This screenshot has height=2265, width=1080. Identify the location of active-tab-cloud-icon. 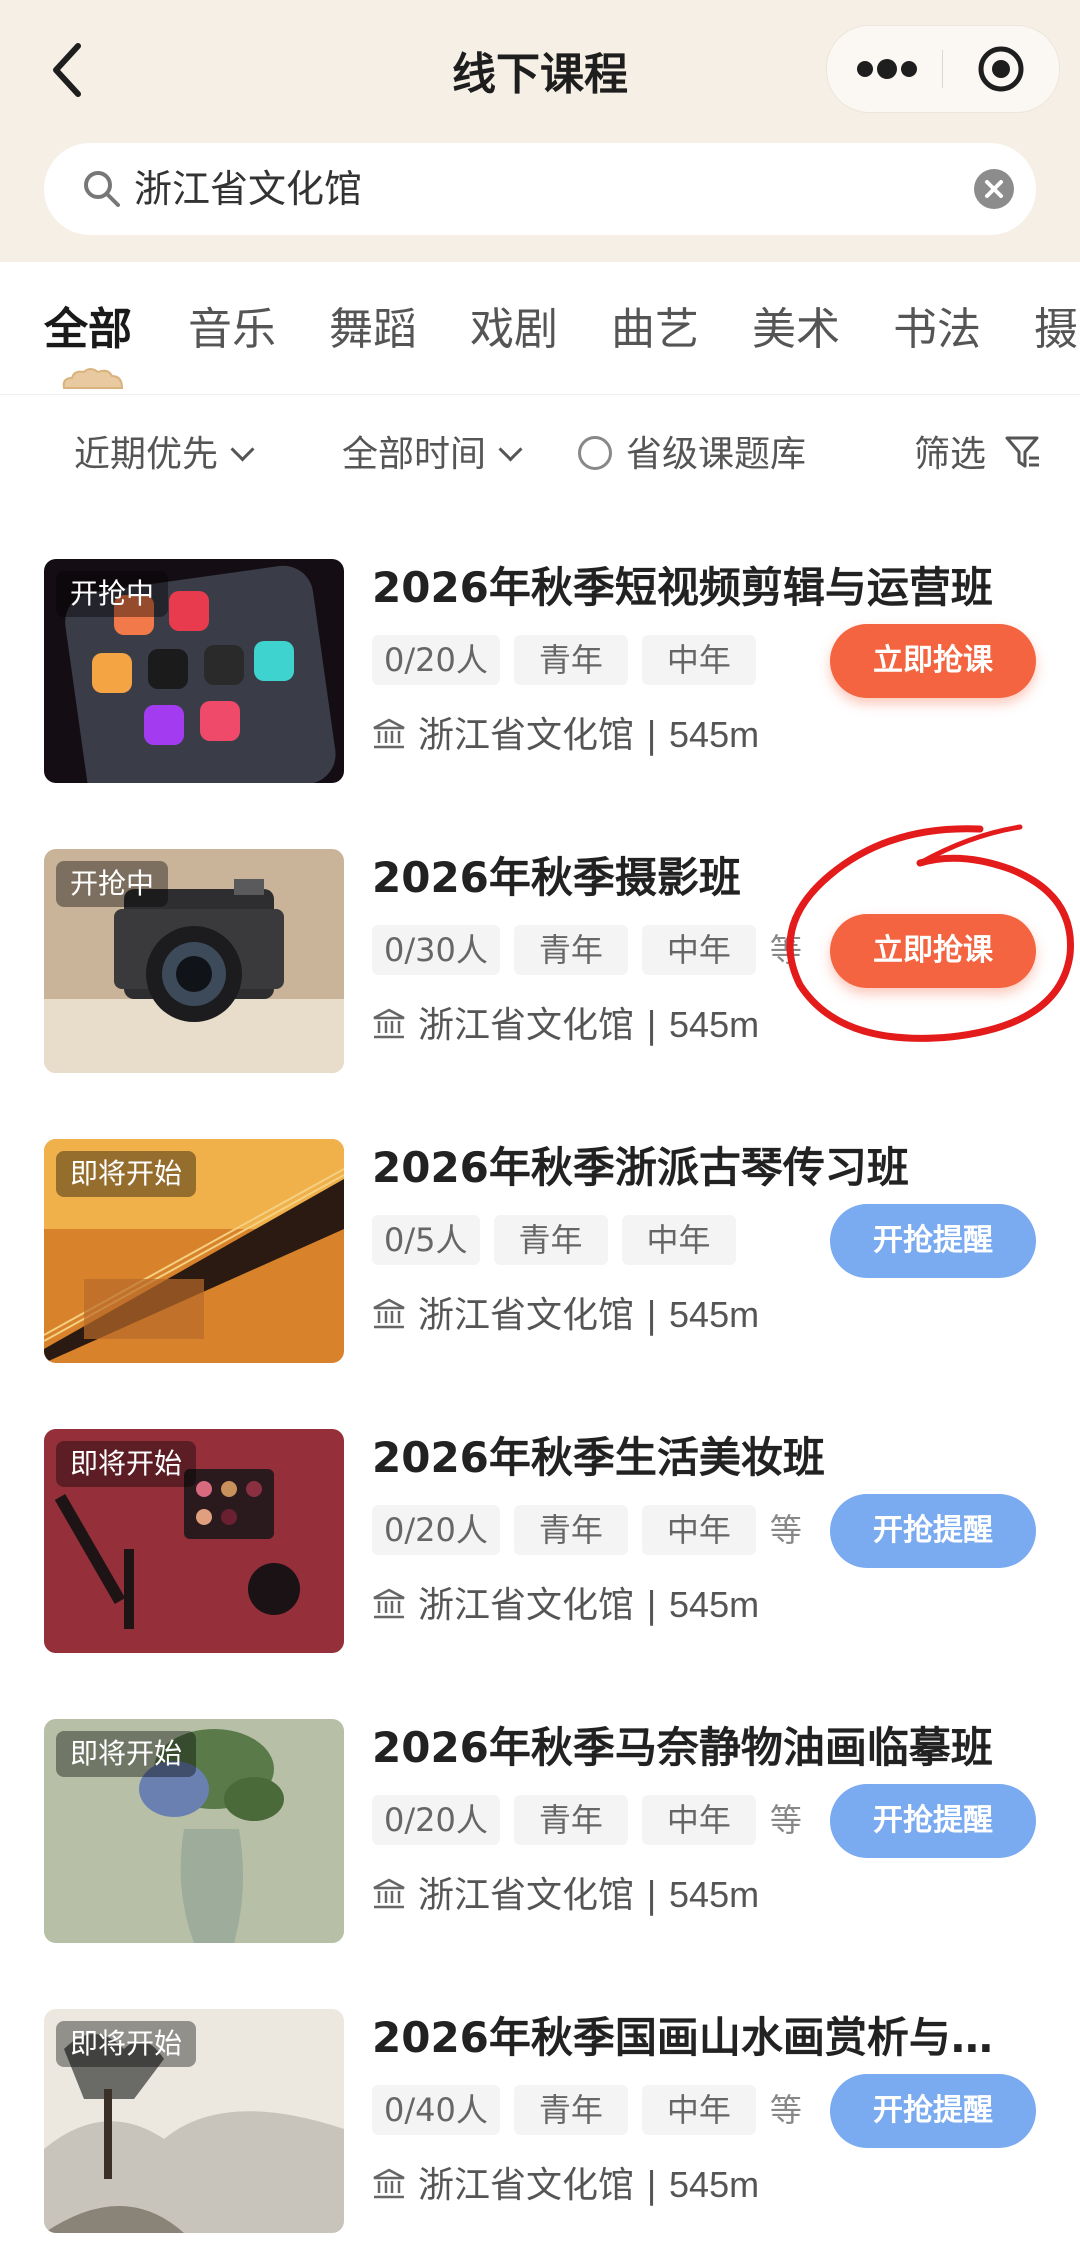
(93, 378).